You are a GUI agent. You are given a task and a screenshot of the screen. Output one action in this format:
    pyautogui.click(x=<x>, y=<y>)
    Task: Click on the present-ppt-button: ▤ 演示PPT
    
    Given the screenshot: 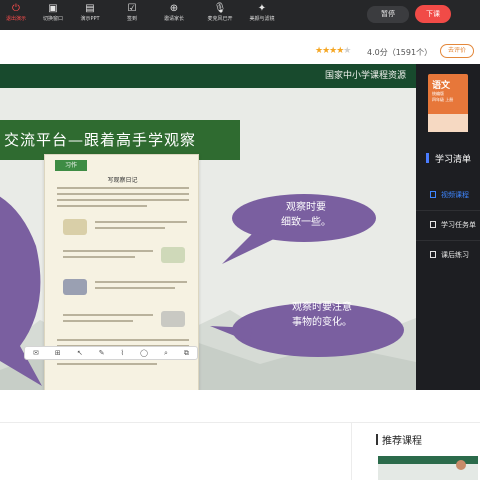 What is the action you would take?
    pyautogui.click(x=90, y=13)
    